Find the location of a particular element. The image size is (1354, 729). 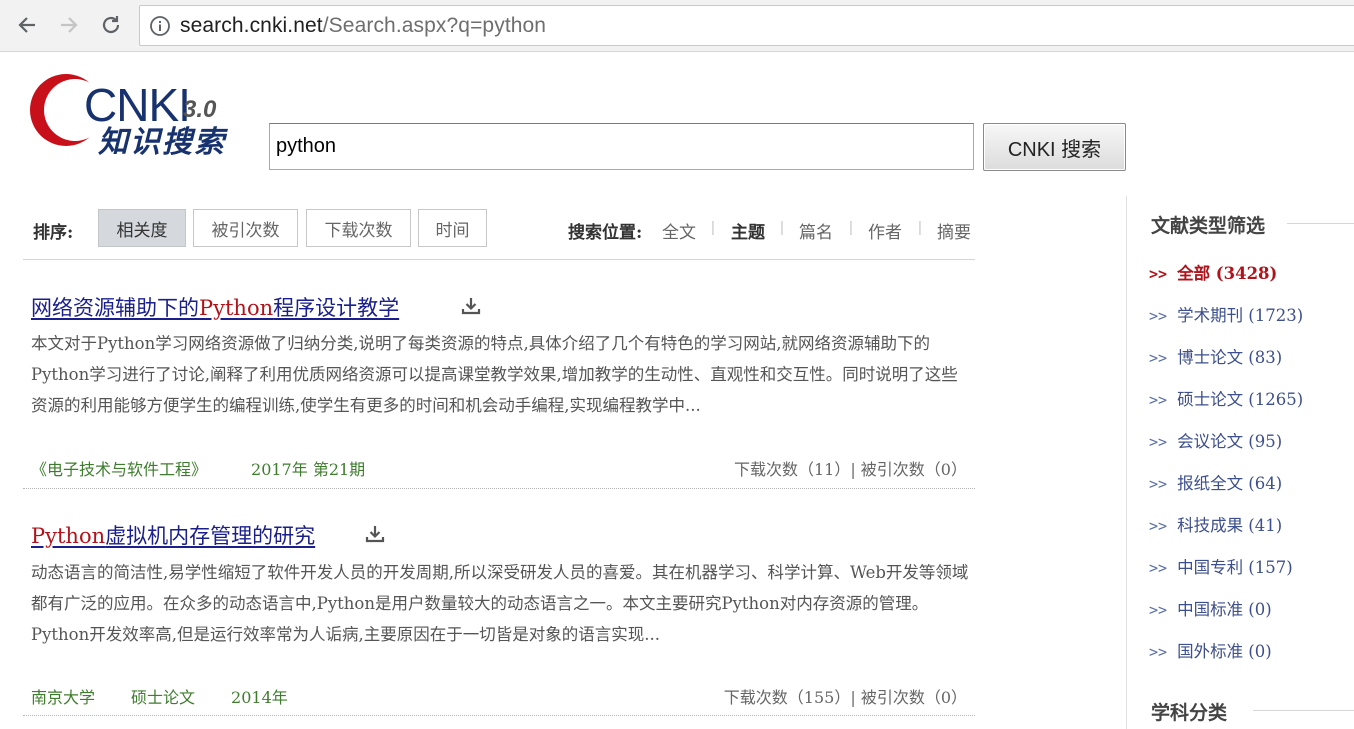

result-meta: 《电子技术与软件工程》 2017年 第21期 is located at coordinates (198, 468).